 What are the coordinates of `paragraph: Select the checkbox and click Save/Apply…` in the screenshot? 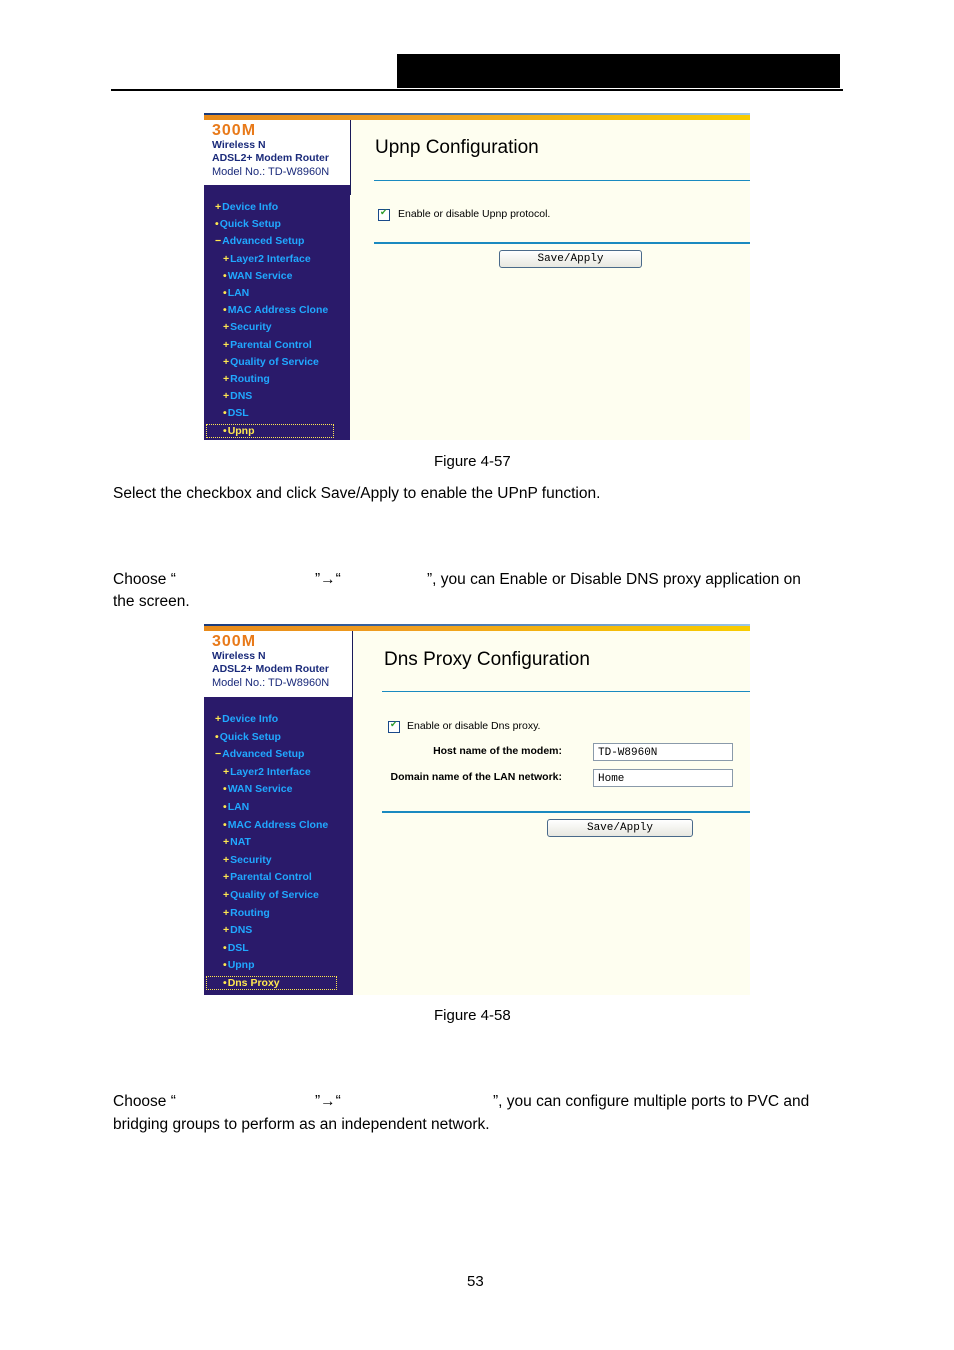 It's located at (357, 493).